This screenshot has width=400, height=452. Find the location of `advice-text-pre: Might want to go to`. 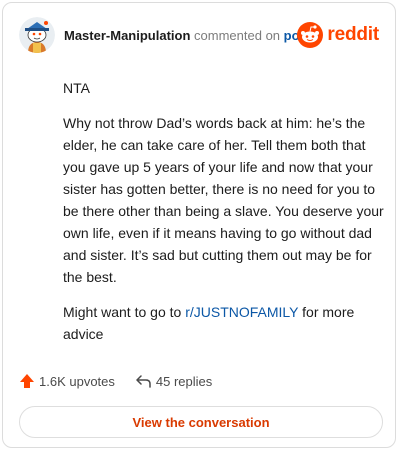

advice-text-pre: Might want to go to is located at coordinates (124, 312).